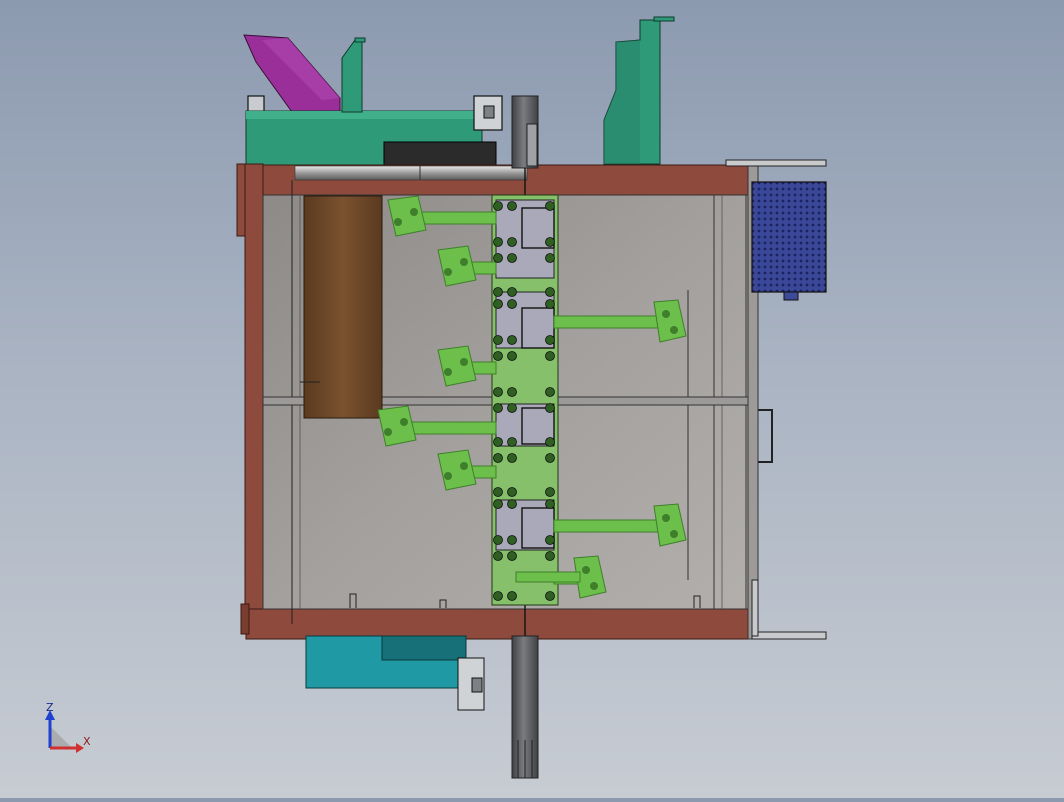 This screenshot has width=1064, height=802. What do you see at coordinates (352, 76) in the screenshot?
I see `left-upright` at bounding box center [352, 76].